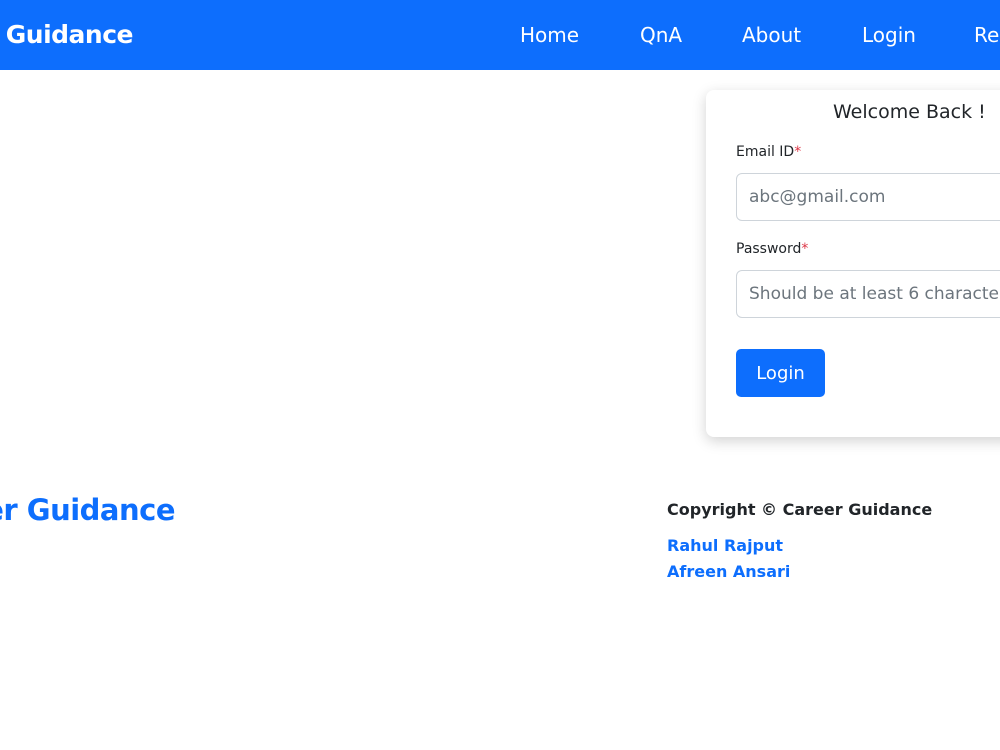 This screenshot has width=1000, height=750. Describe the element at coordinates (853, 263) in the screenshot. I see `login-card: Welcome Back ! Email ID* Password* Login` at that location.